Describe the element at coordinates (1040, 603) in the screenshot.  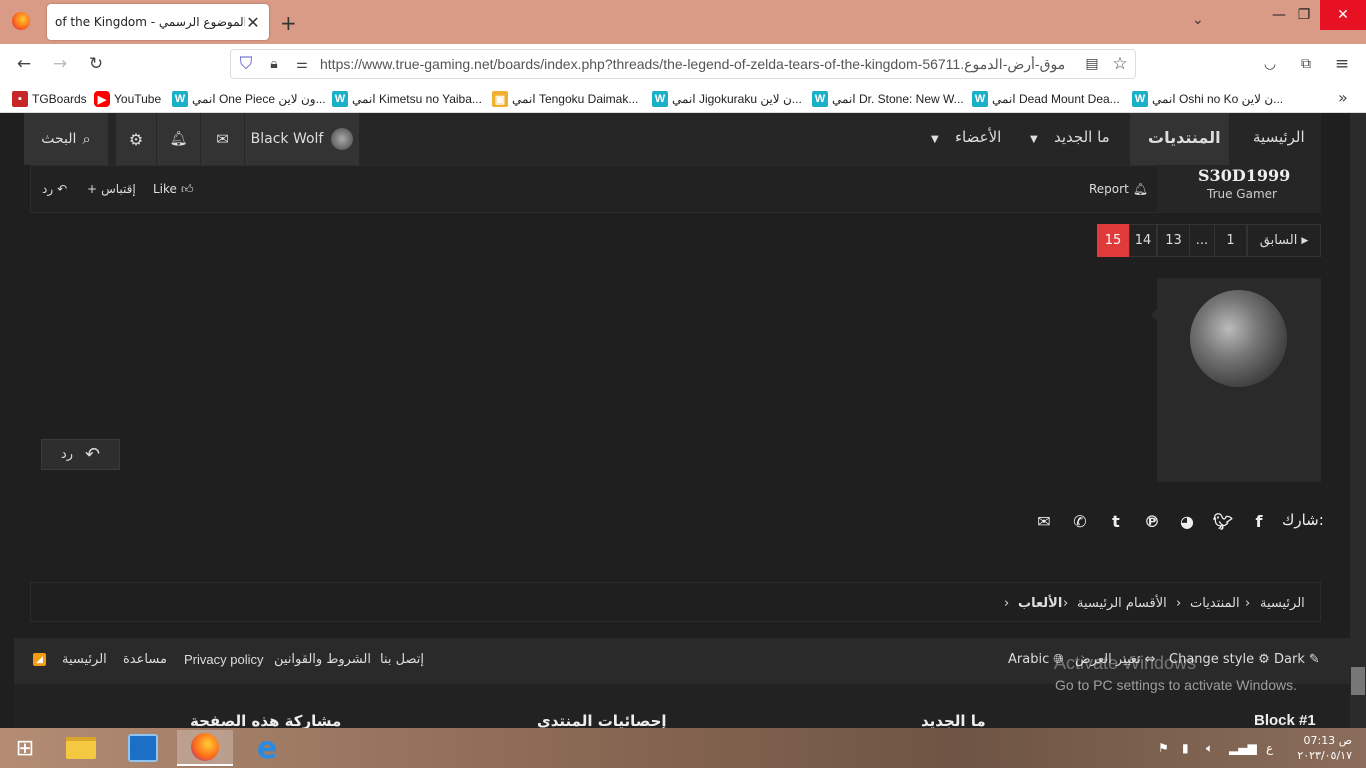
I see `breadcrumb-games: الألعاب` at that location.